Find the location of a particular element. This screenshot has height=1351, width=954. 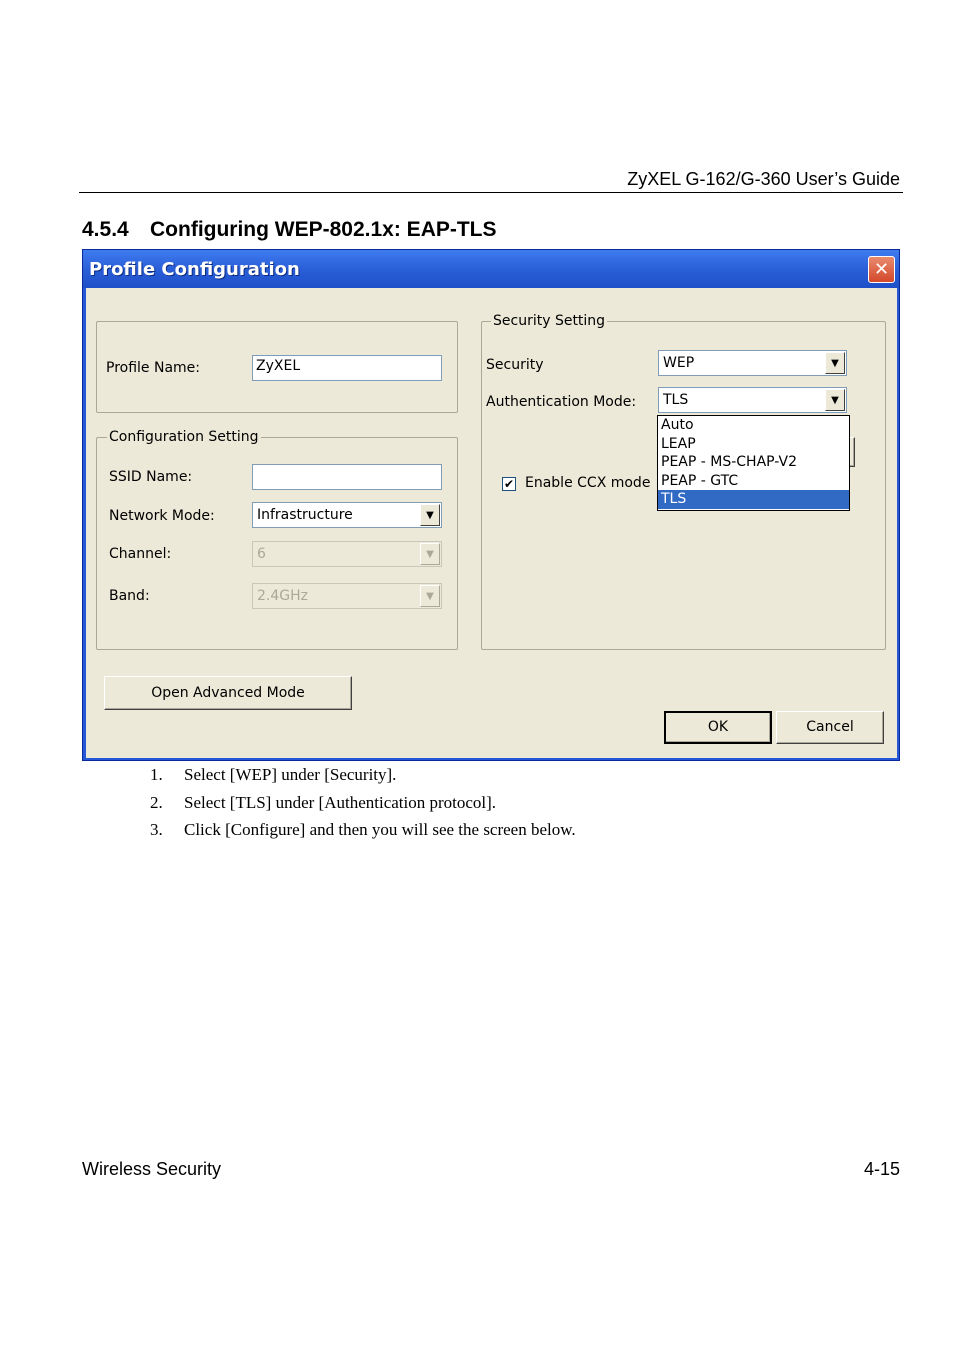

band-select: 2.4GHz ▼ is located at coordinates (347, 596).